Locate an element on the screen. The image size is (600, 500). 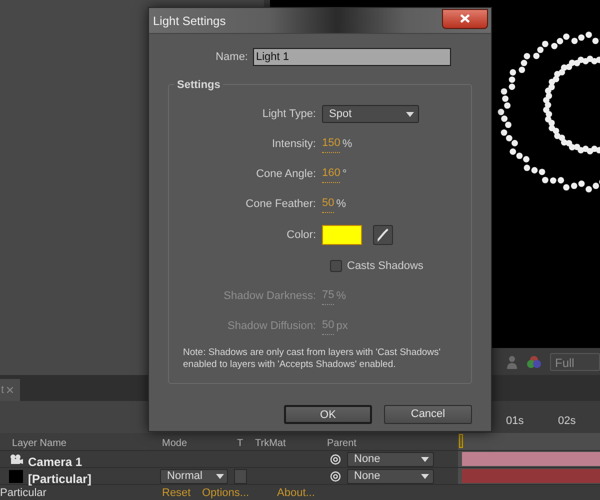
layer-name: [Particular] is located at coordinates (60, 479).